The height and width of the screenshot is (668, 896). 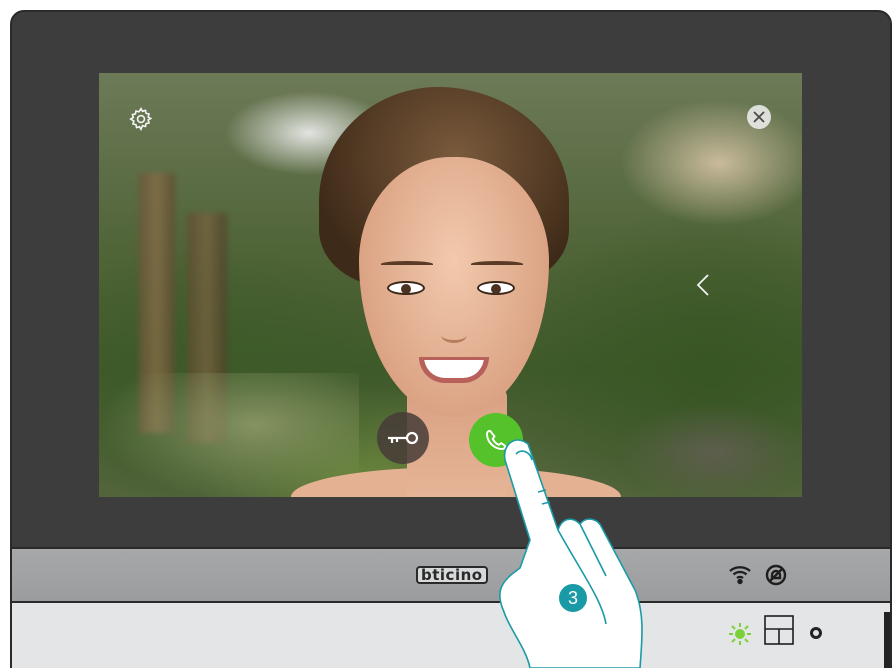 I want to click on chevron-left-icon, so click(x=702, y=285).